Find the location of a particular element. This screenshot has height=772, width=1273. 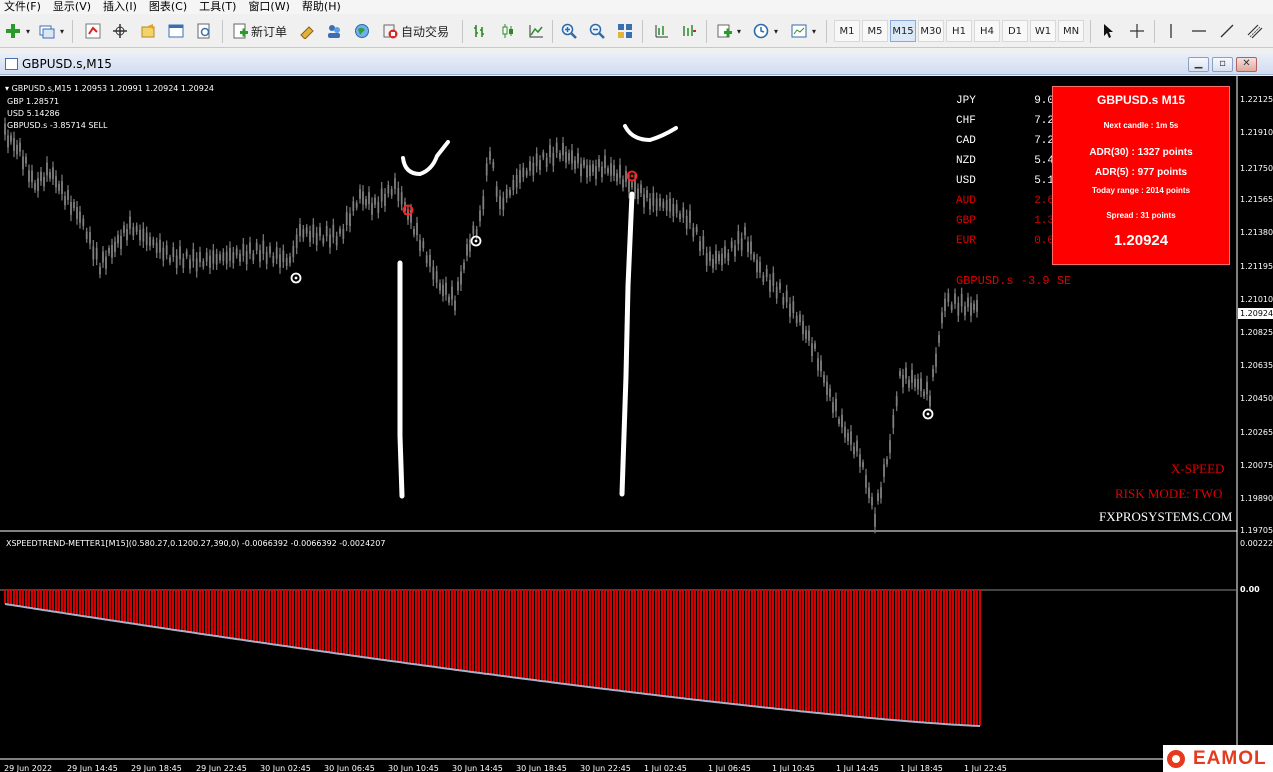

timeframe-h4: H4 is located at coordinates (987, 31).